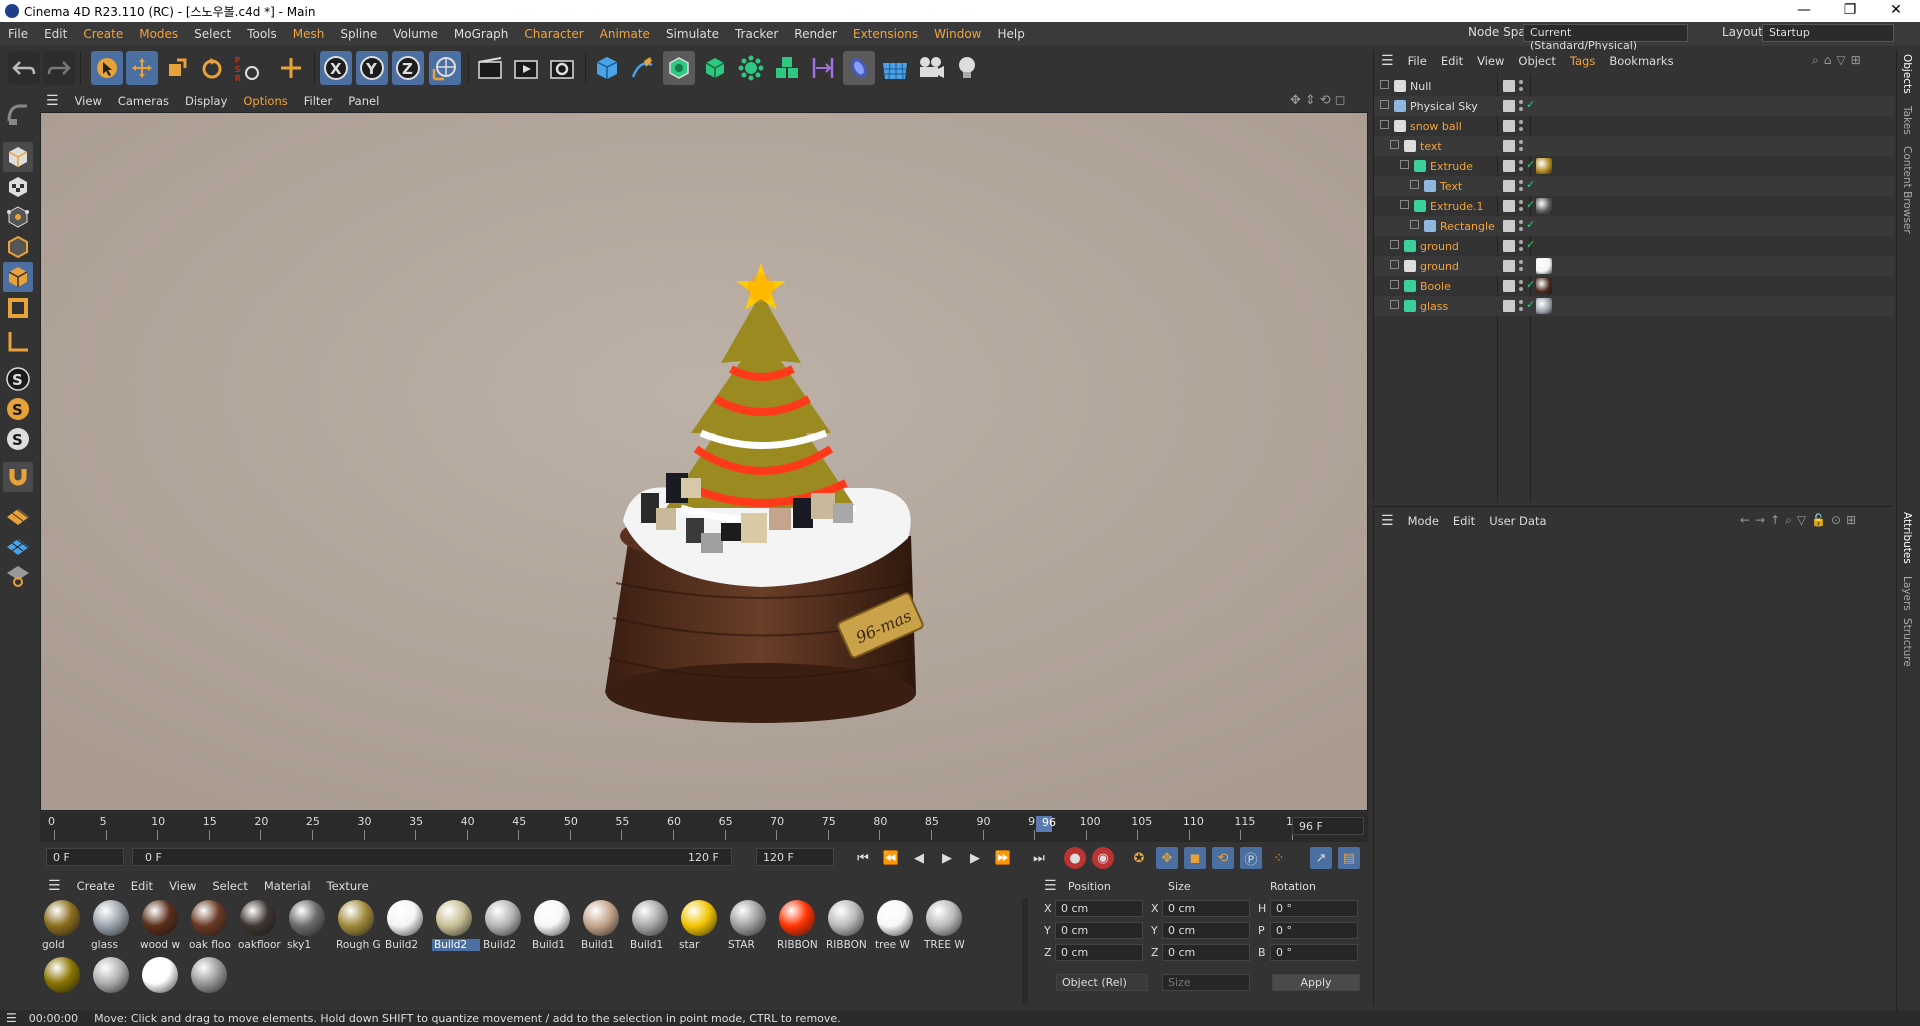  Describe the element at coordinates (1907, 642) in the screenshot. I see `tab-structure: Structure` at that location.